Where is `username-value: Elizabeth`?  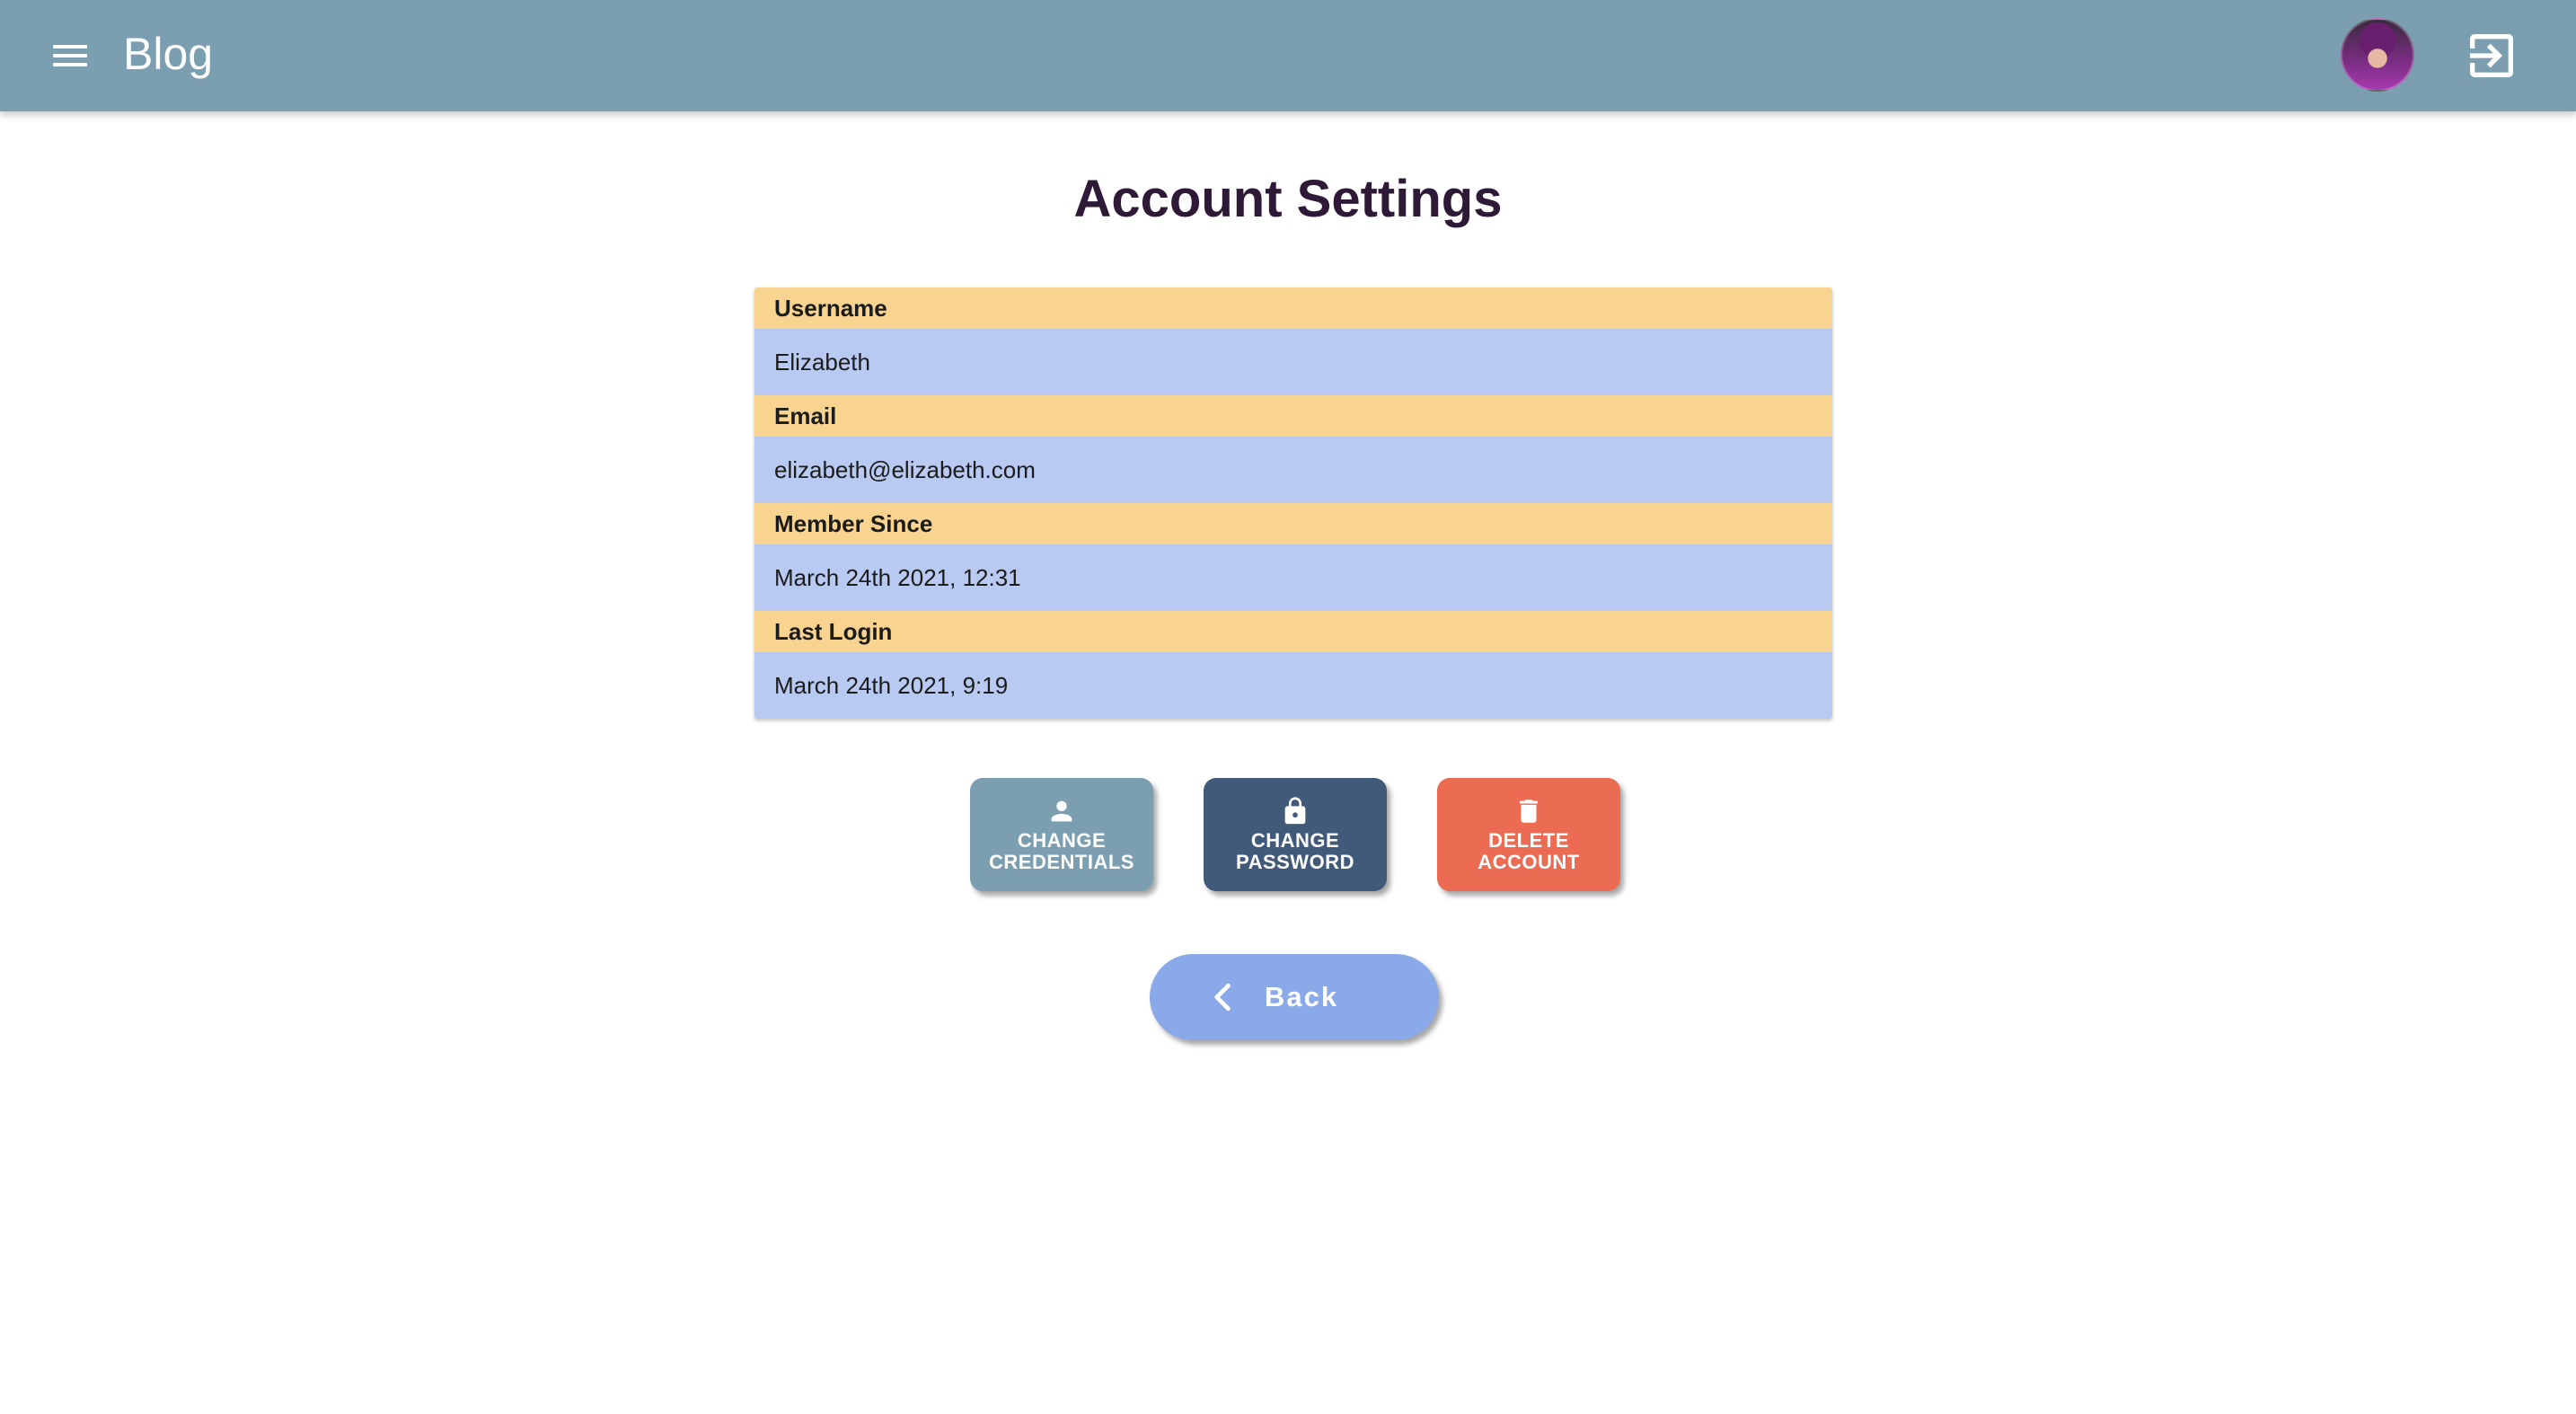 username-value: Elizabeth is located at coordinates (1293, 362).